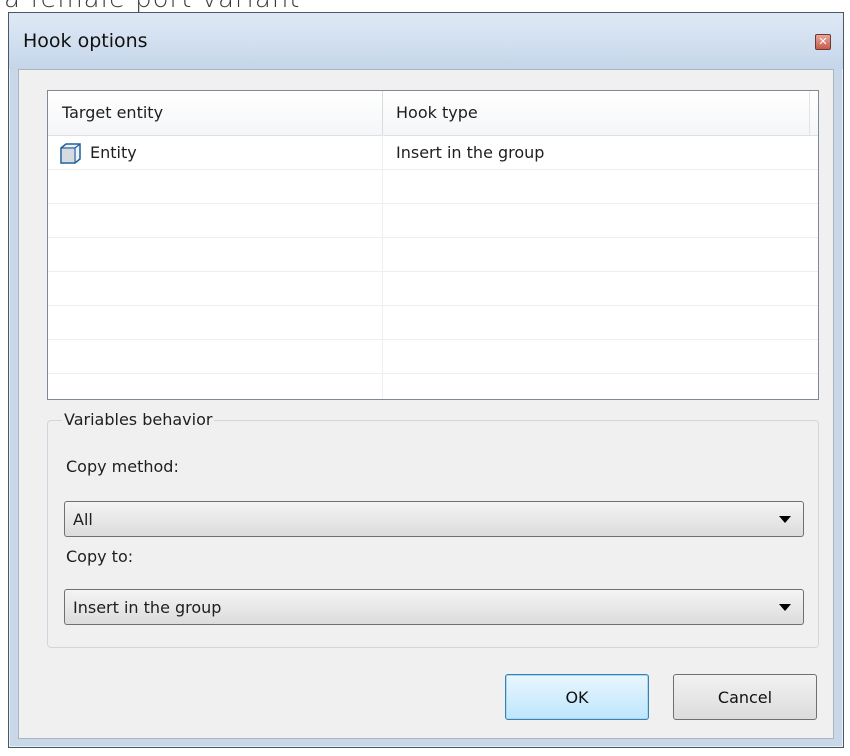  What do you see at coordinates (470, 152) in the screenshot?
I see `row-hook-type: Insert in the group` at bounding box center [470, 152].